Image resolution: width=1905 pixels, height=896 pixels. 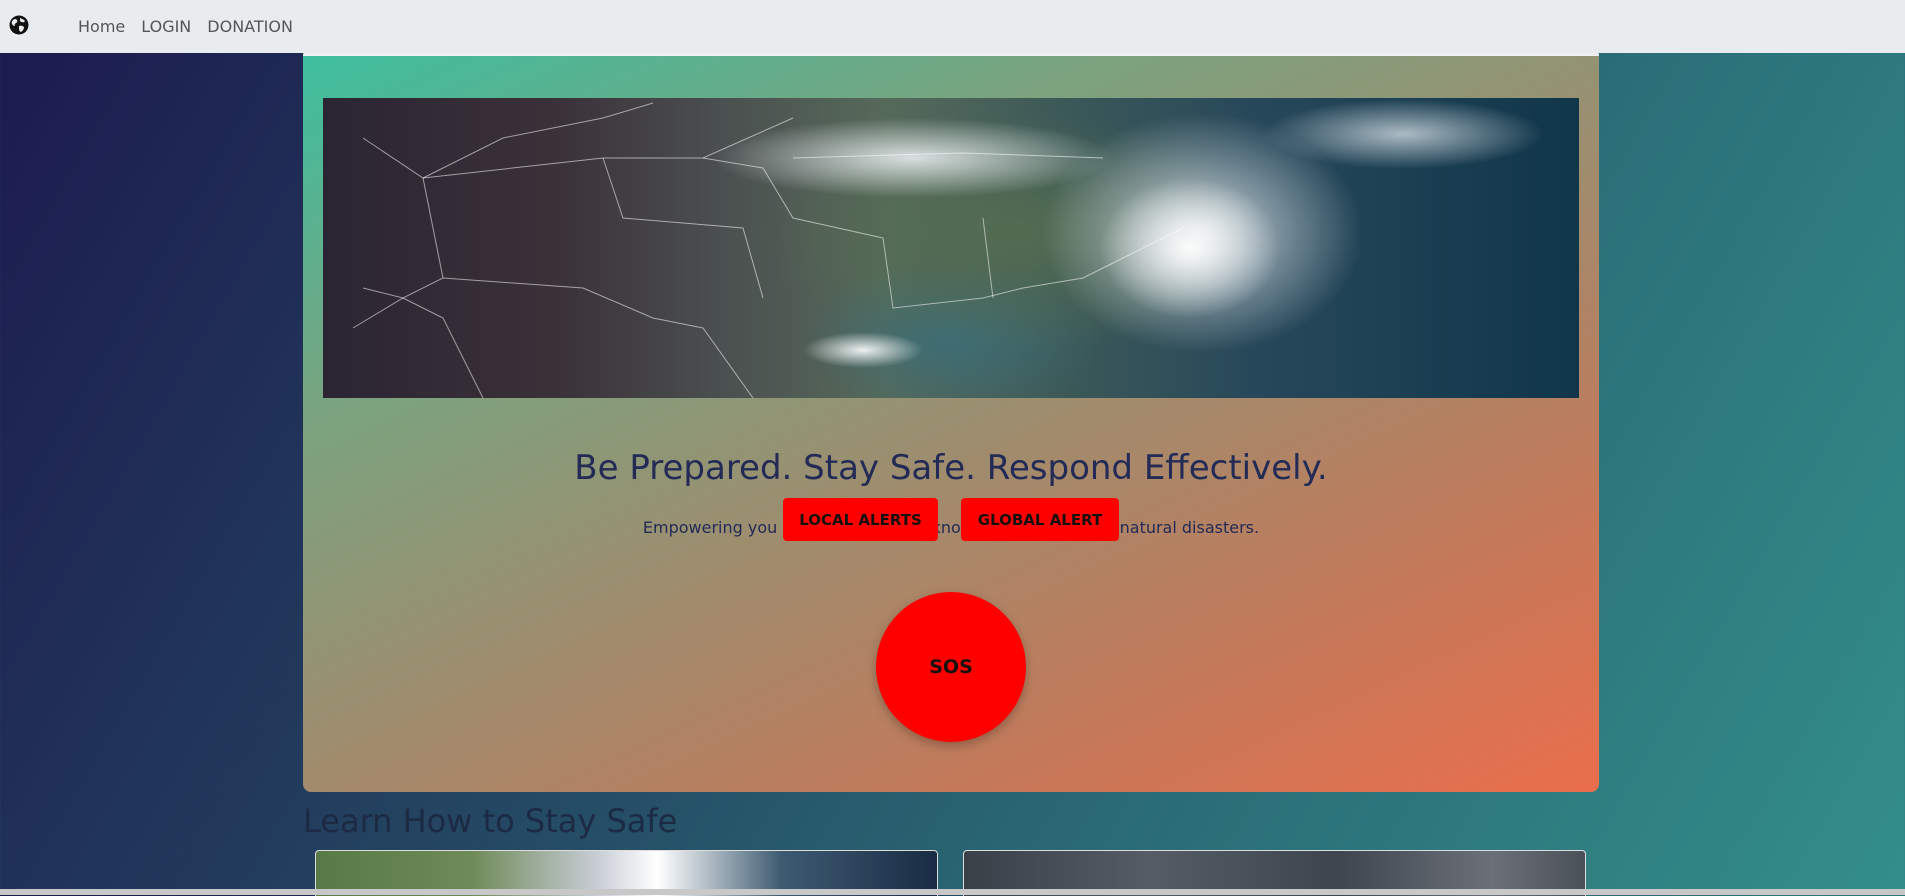 What do you see at coordinates (1040, 519) in the screenshot?
I see `global-alert-button: GLOBAL ALERT` at bounding box center [1040, 519].